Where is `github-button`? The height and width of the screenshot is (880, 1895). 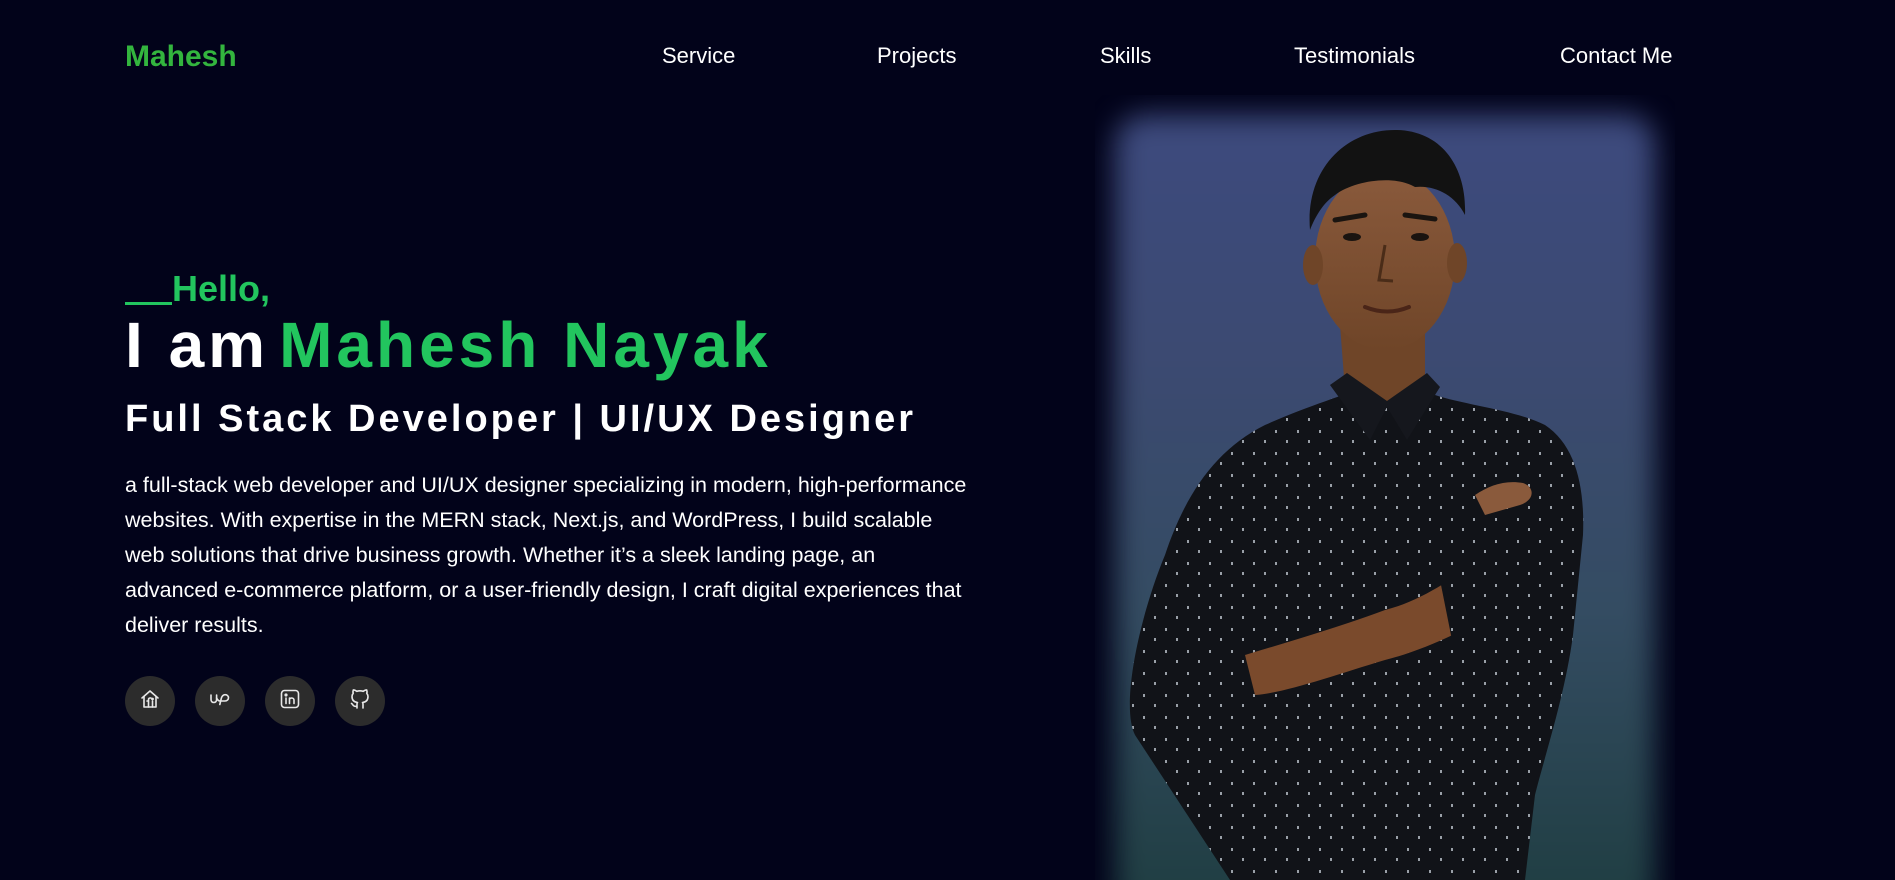
github-button is located at coordinates (360, 701).